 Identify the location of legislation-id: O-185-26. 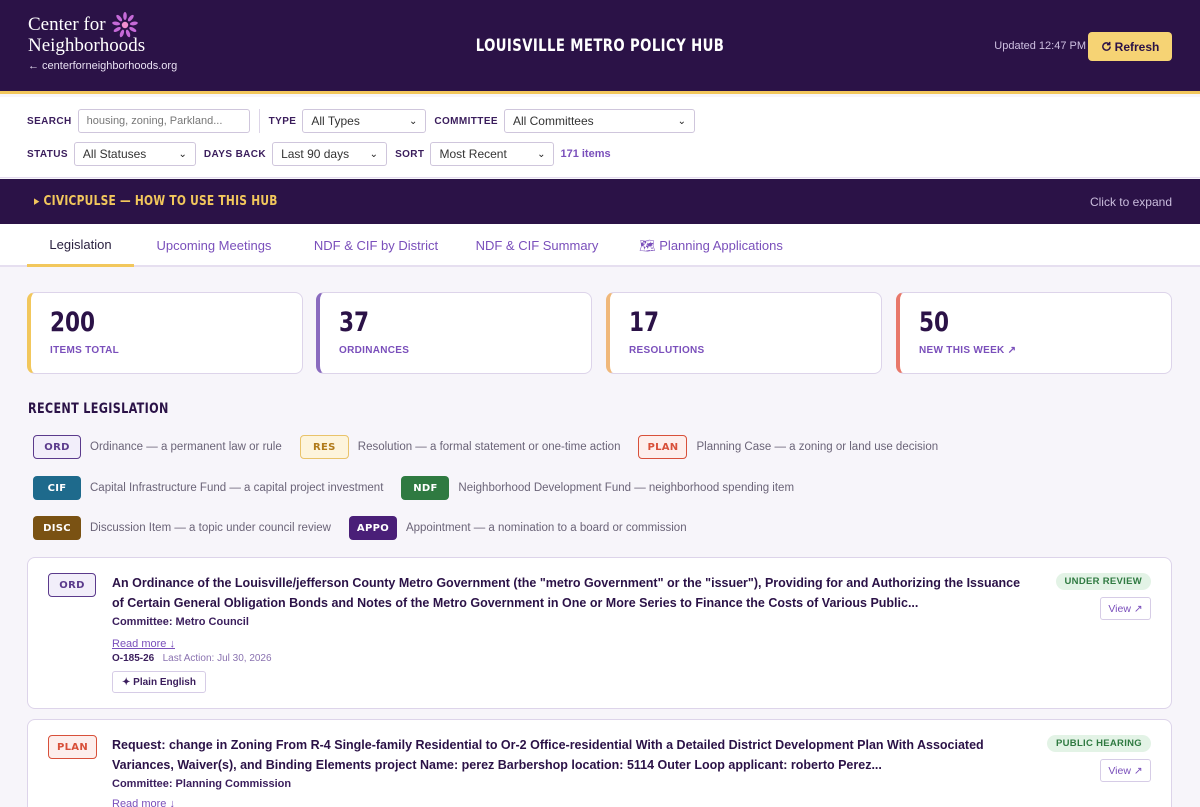
(133, 658).